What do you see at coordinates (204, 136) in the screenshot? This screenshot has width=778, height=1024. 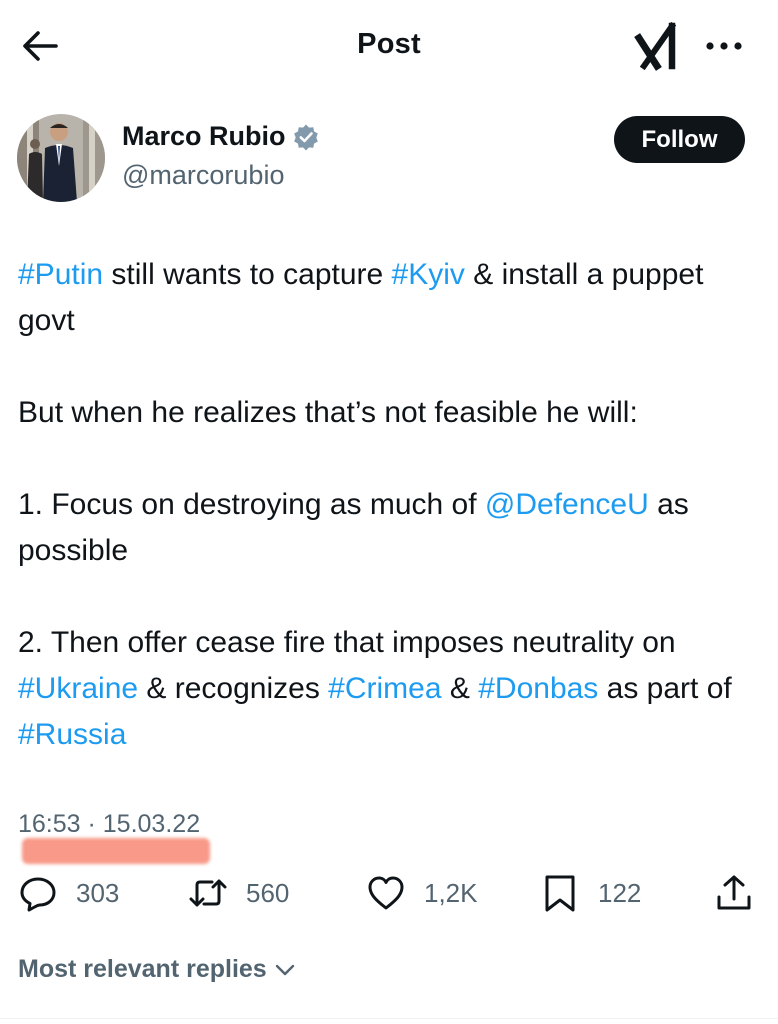 I see `author-name-text: Marco Rubio` at bounding box center [204, 136].